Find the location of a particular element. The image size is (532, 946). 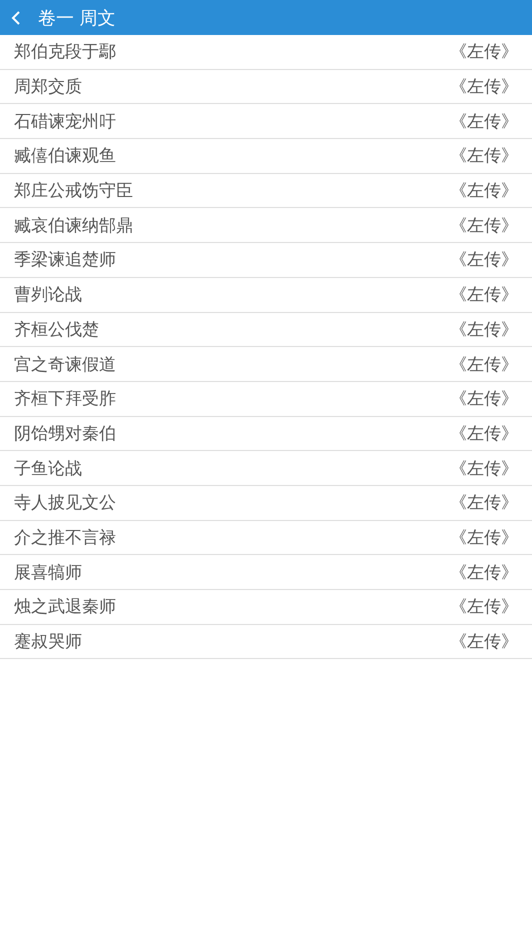

chapter-list-item: 烛之武退秦师 《左传》 is located at coordinates (266, 607).